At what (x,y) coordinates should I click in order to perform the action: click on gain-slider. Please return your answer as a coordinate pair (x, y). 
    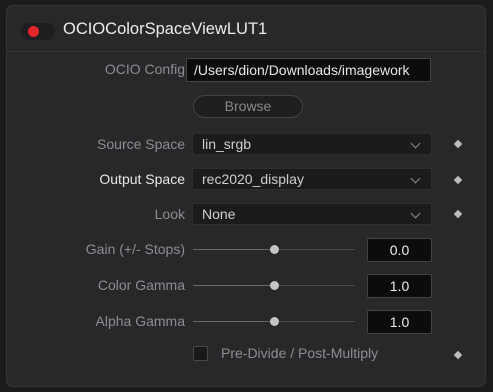
    Looking at the image, I should click on (274, 249).